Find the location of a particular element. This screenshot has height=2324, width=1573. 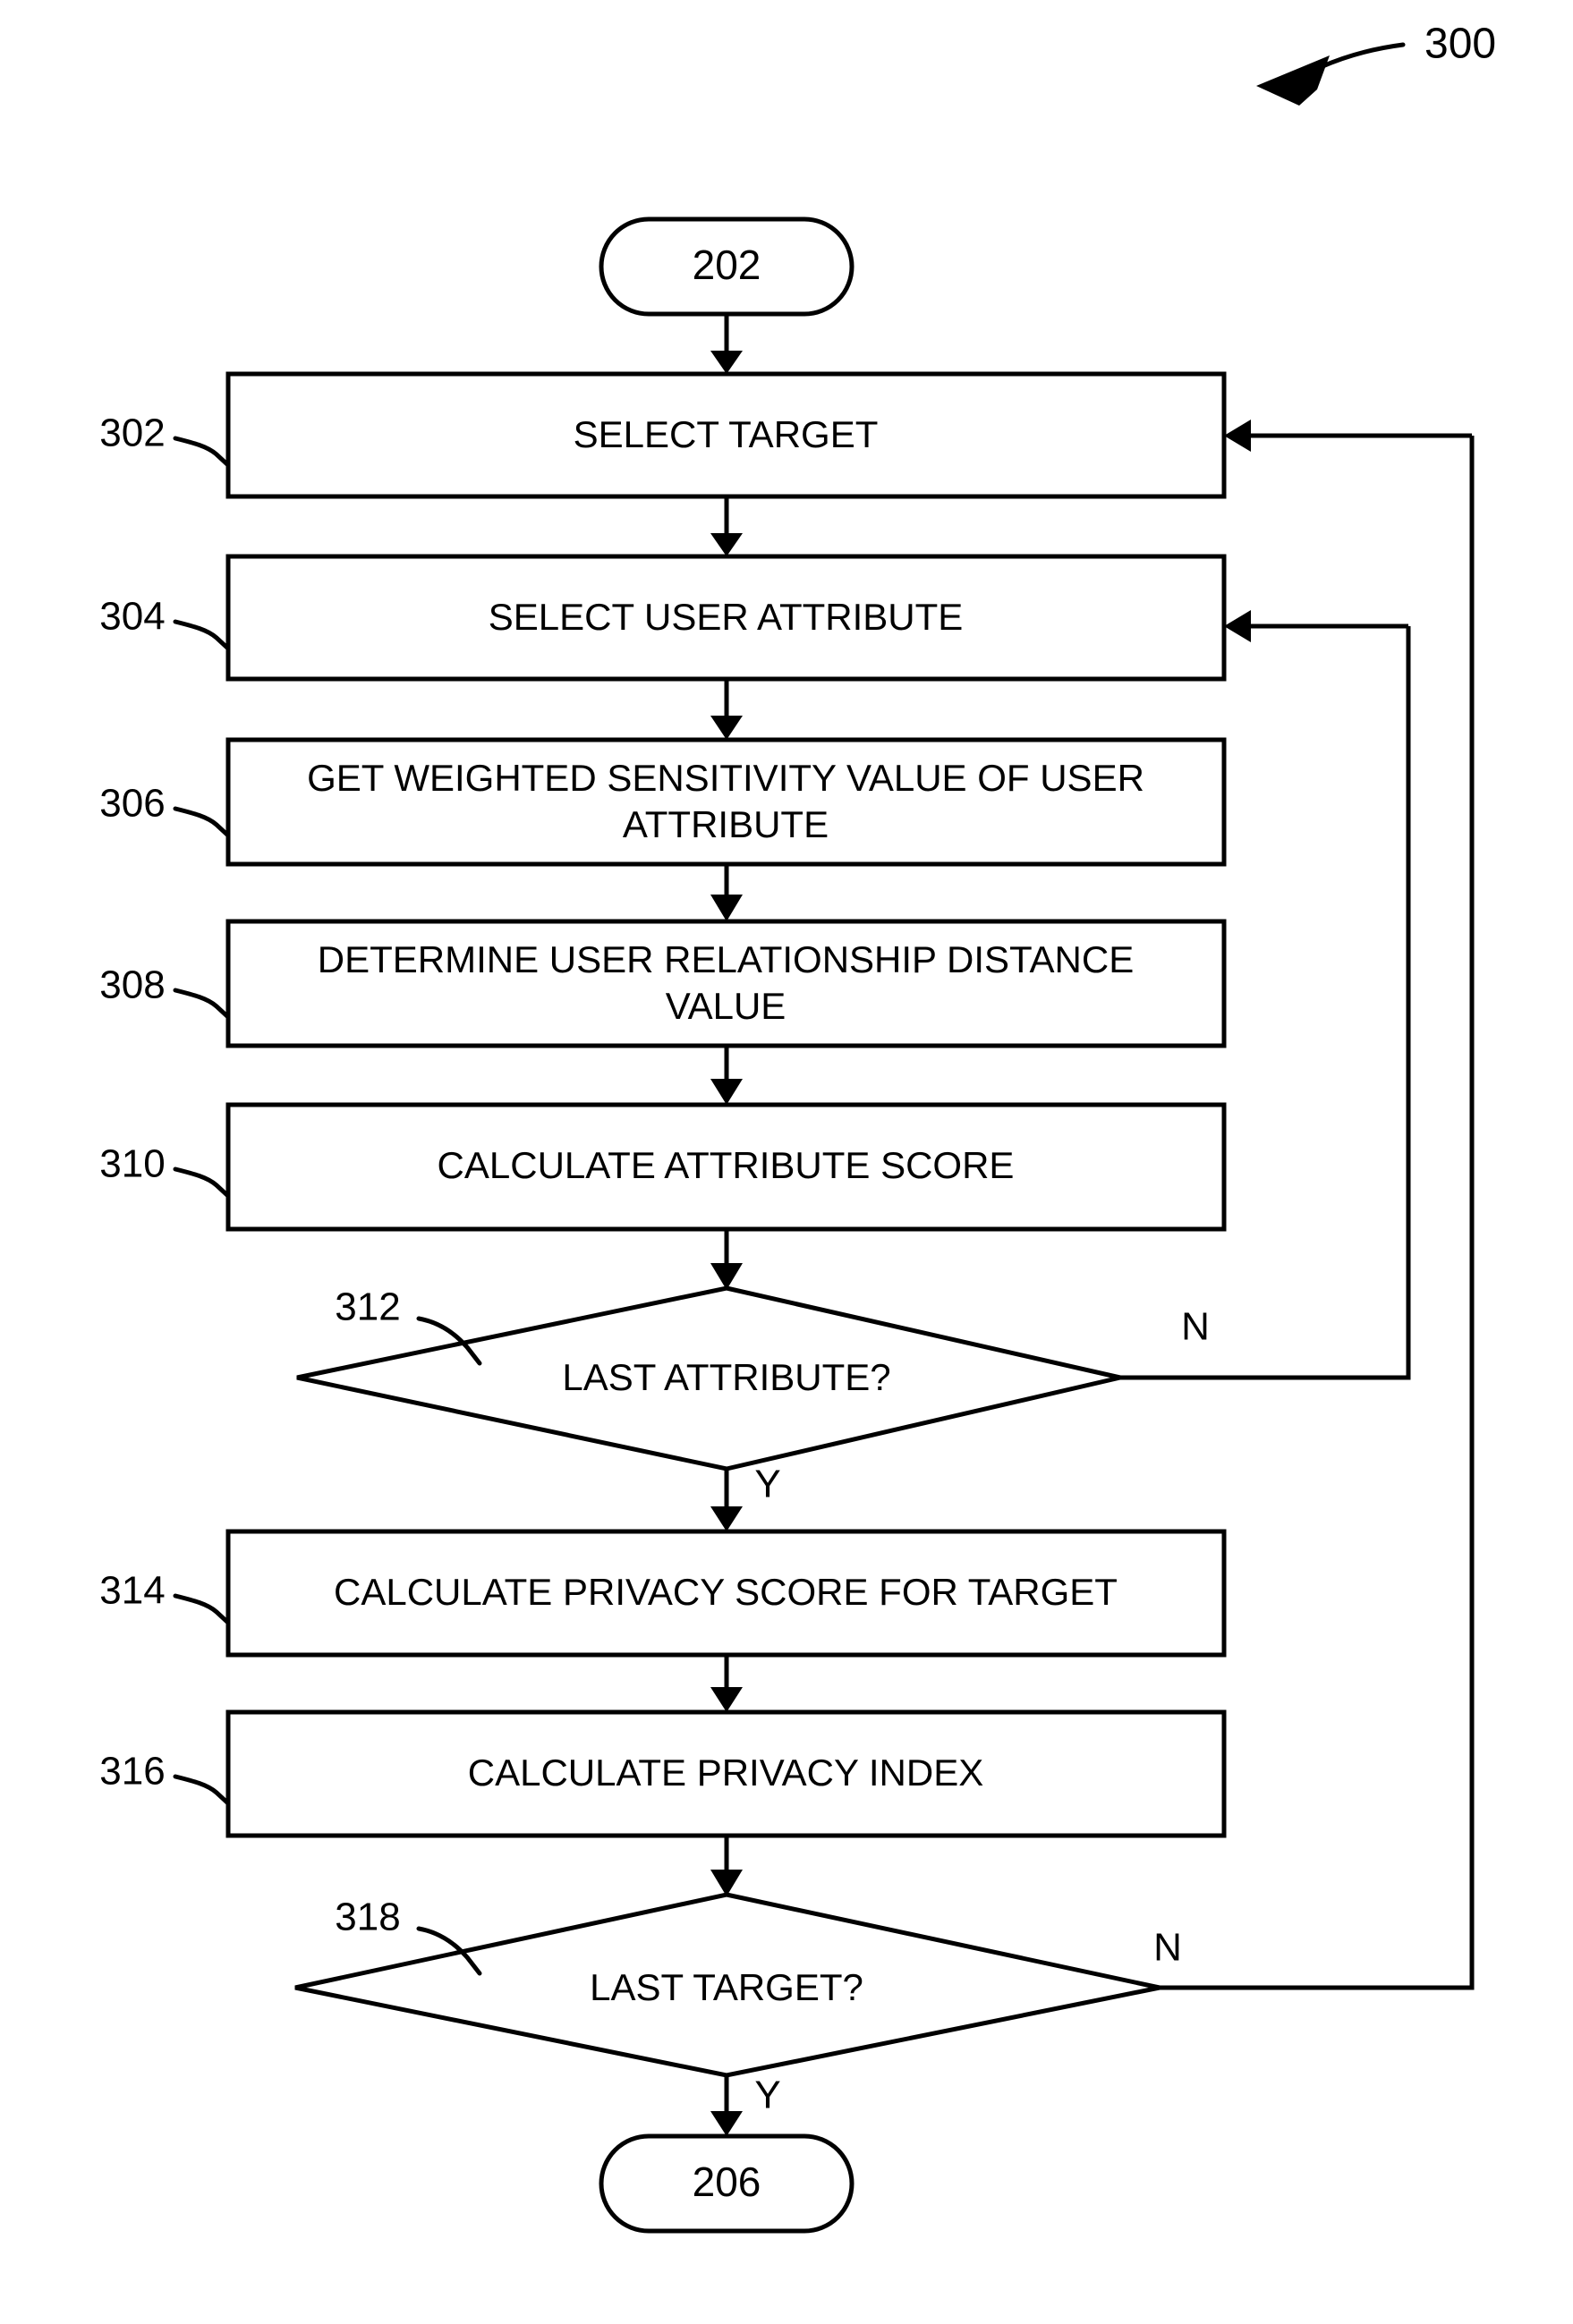

process-box-304-label: SELECT USER ATTRIBUTE is located at coordinates (726, 617).